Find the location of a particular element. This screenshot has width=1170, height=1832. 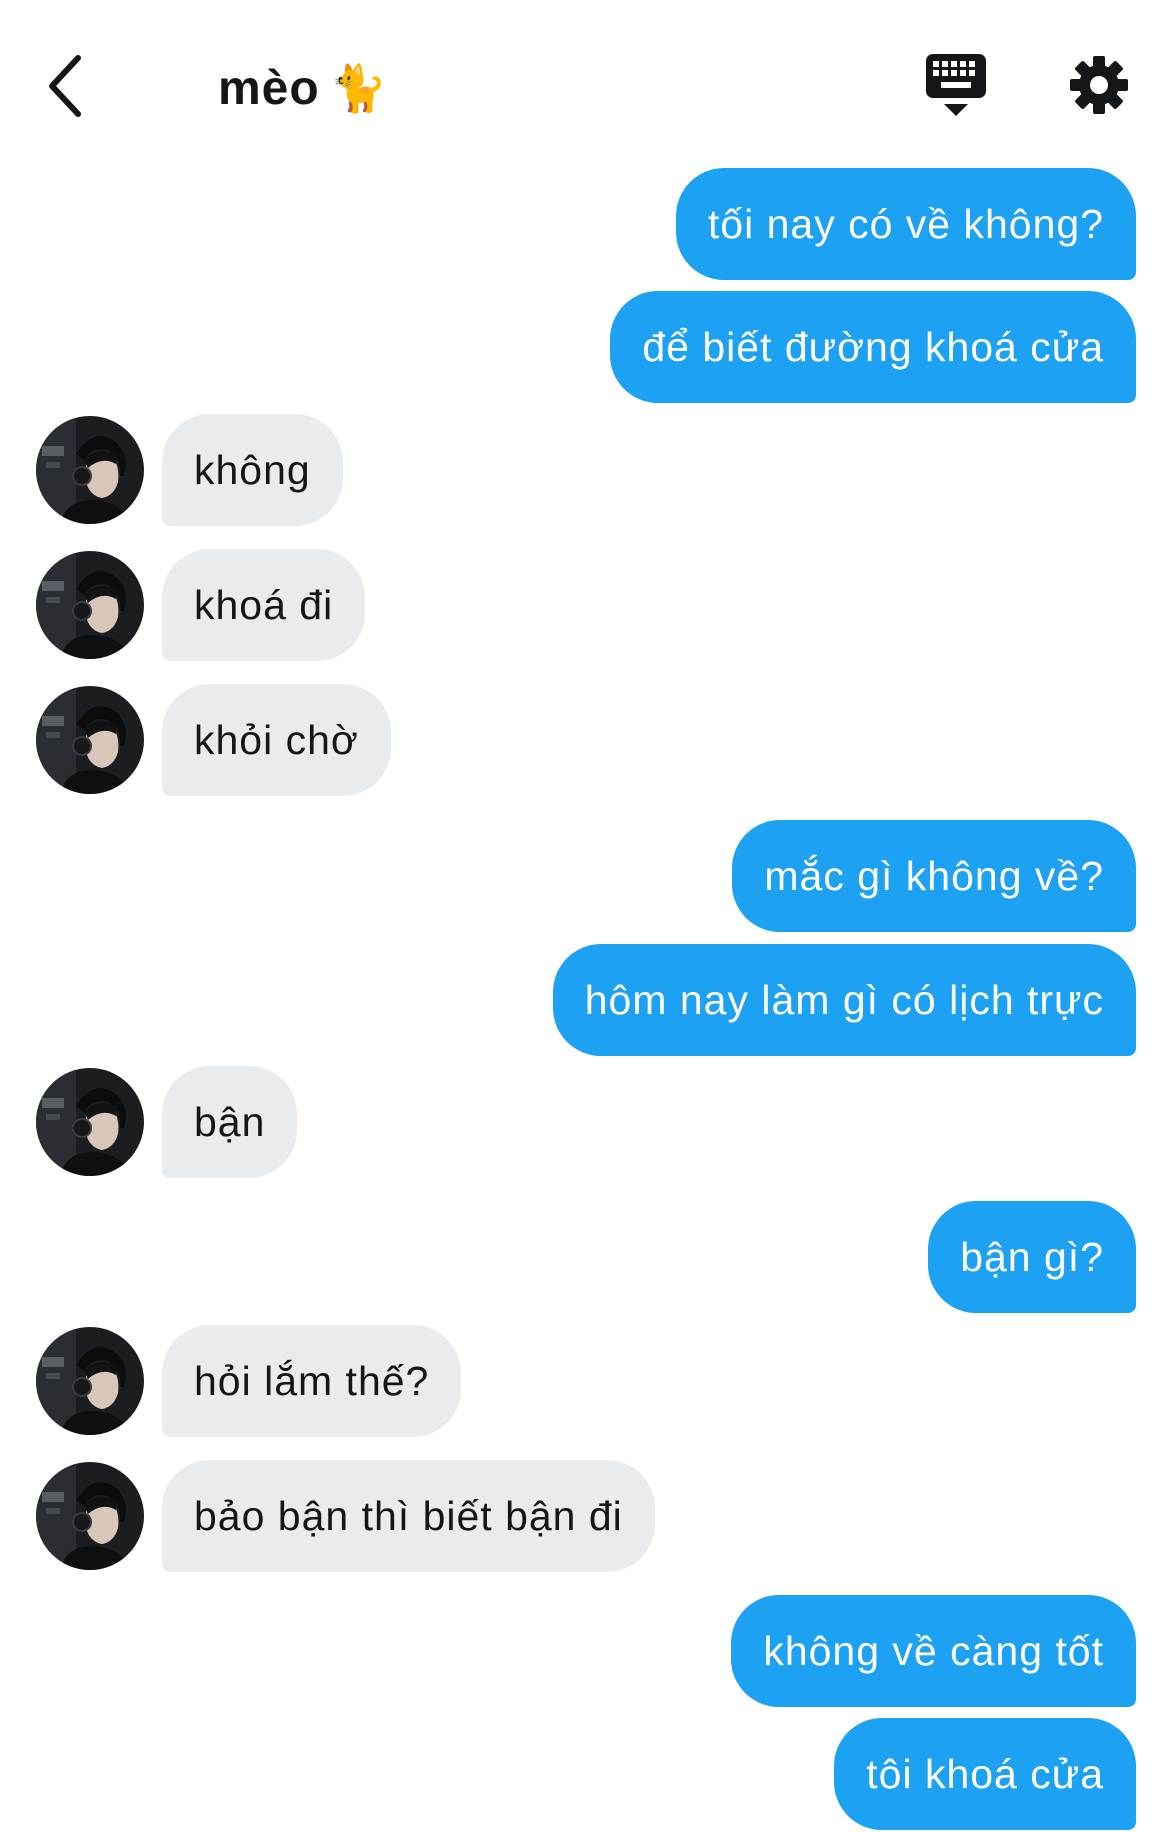

sent-message: tối nay có về không? is located at coordinates (905, 224).